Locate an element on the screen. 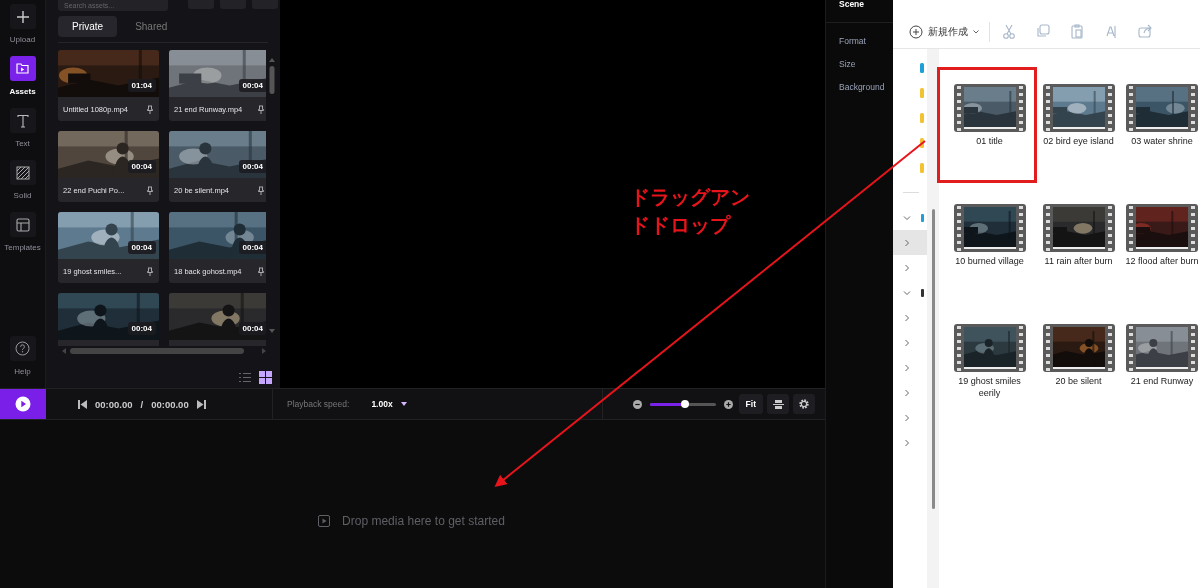  annotation-text: ドラッグアンドドロップ is located at coordinates (690, 211).